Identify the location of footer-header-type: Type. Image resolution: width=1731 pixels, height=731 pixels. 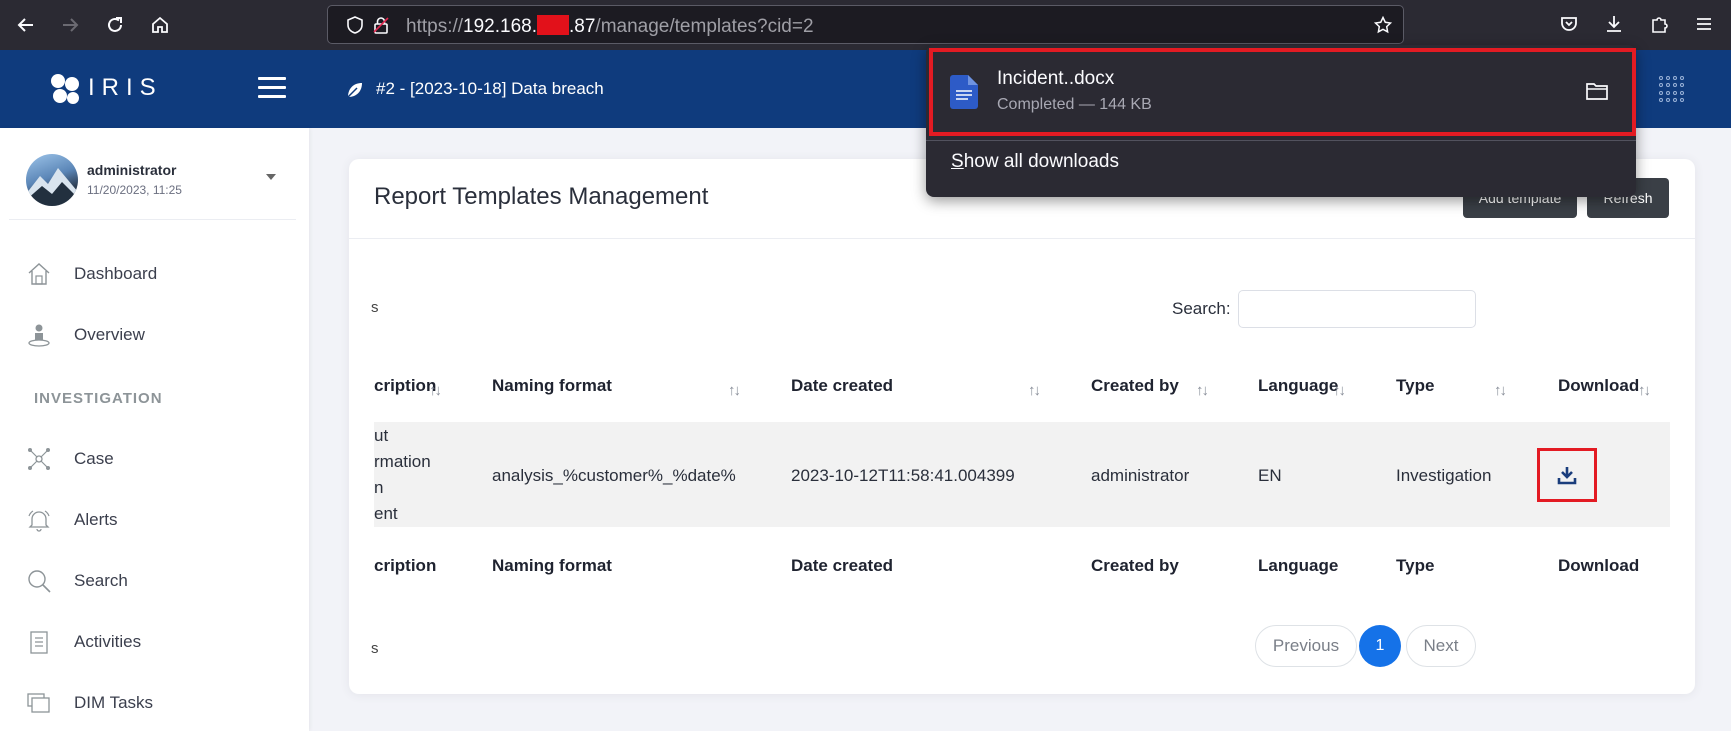
(1415, 565).